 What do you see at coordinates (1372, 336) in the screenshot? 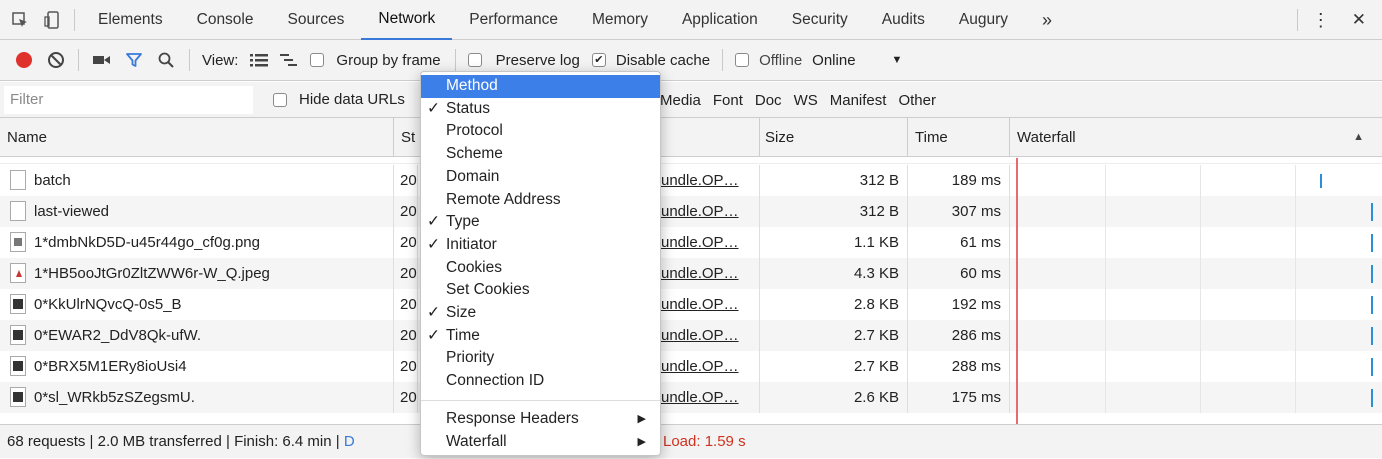
I see `waterfall-bar` at bounding box center [1372, 336].